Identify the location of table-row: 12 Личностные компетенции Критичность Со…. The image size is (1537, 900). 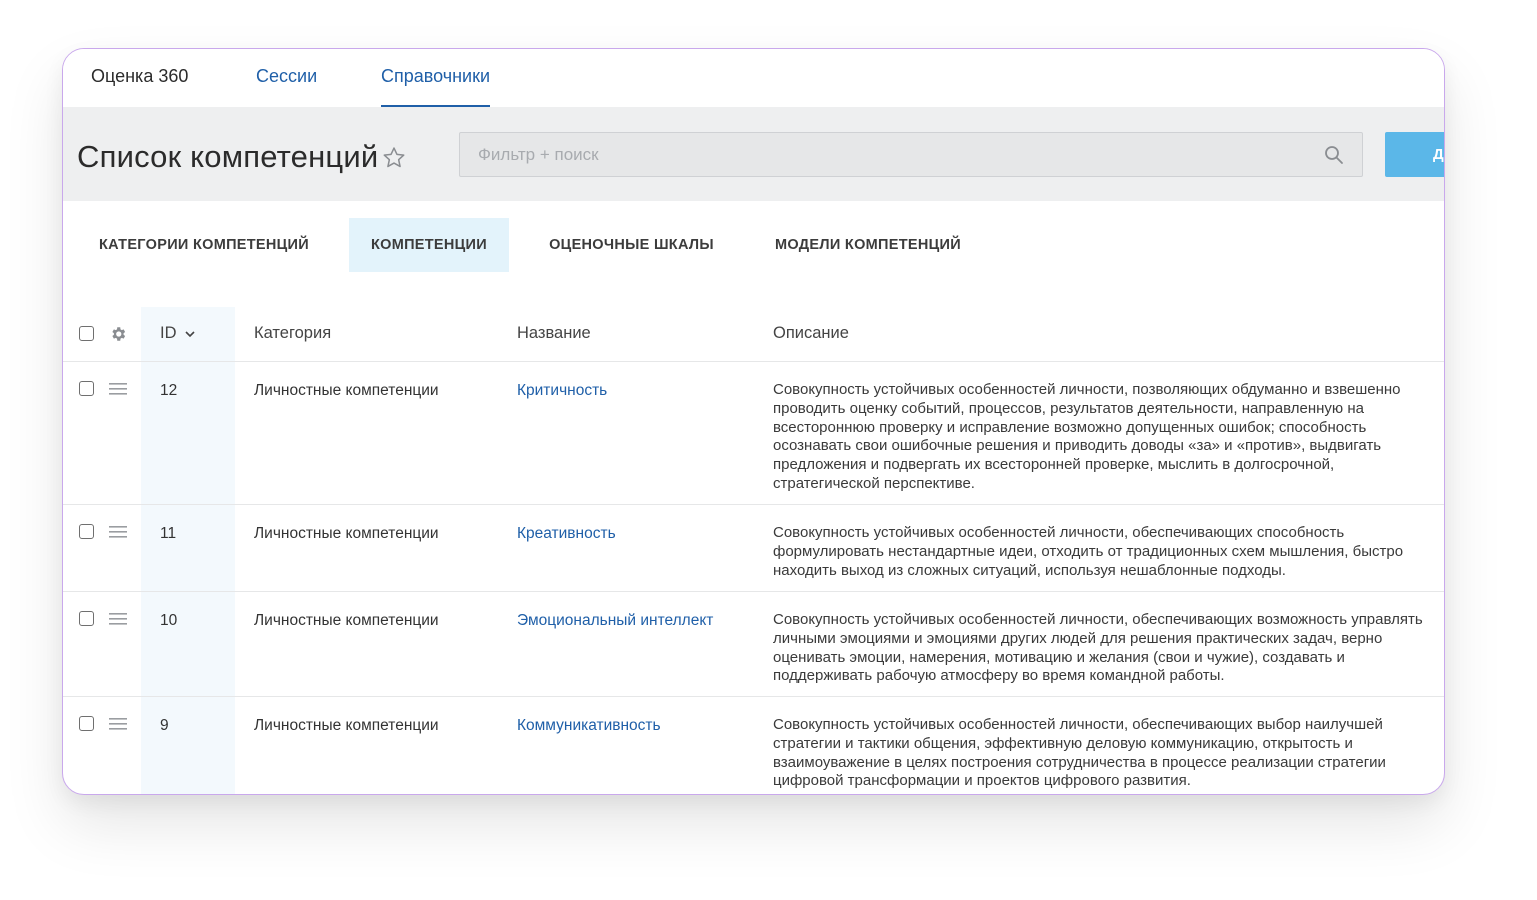
(753, 433).